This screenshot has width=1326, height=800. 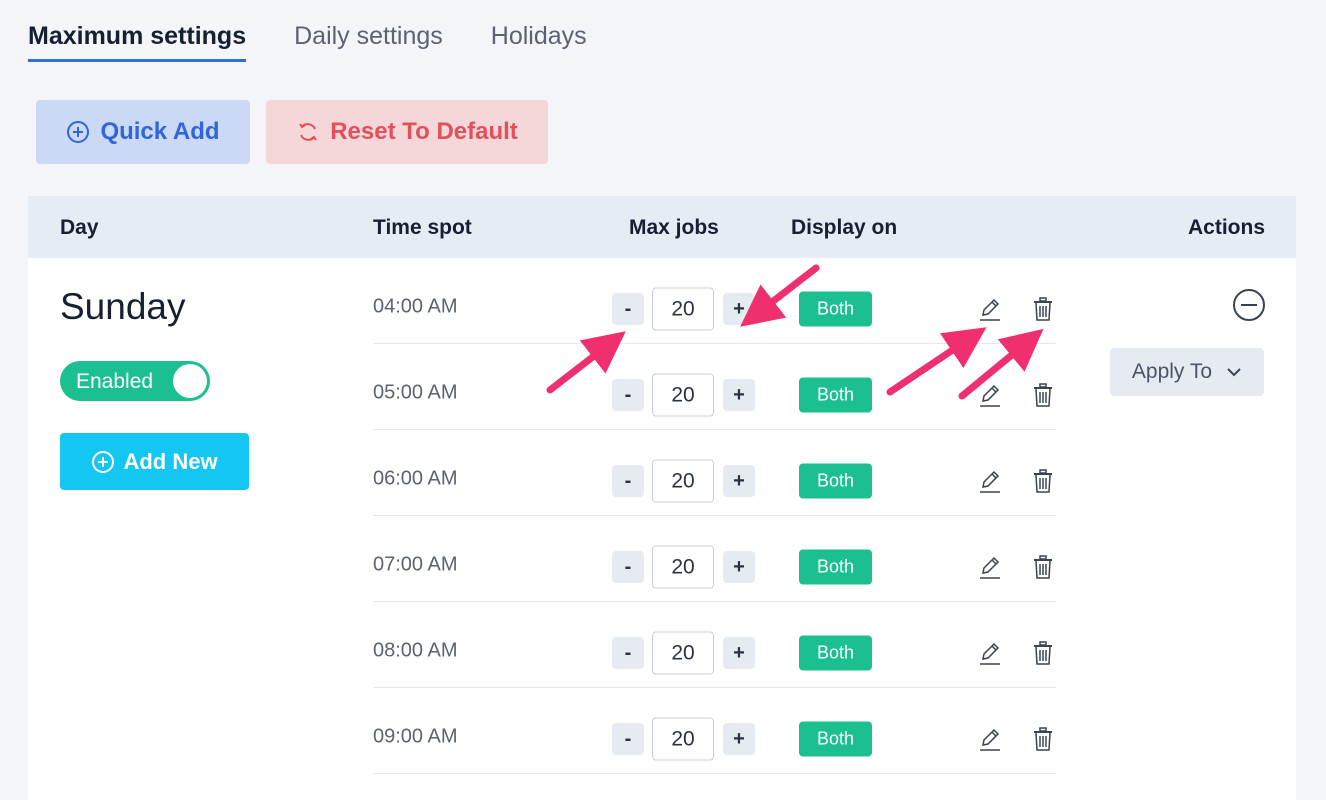 I want to click on table-row: 09:00 AM - + Both, so click(x=714, y=731).